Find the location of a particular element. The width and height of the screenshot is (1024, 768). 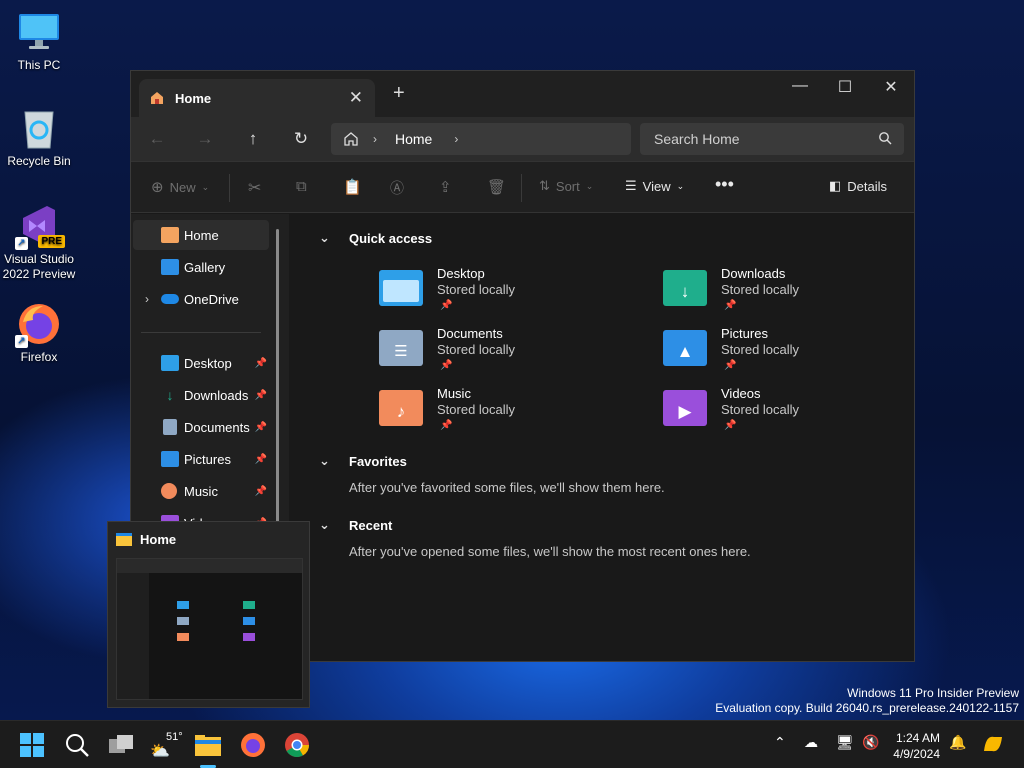

quick-access-videos: ▶ Videos Stored locally 📌 is located at coordinates (763, 415).